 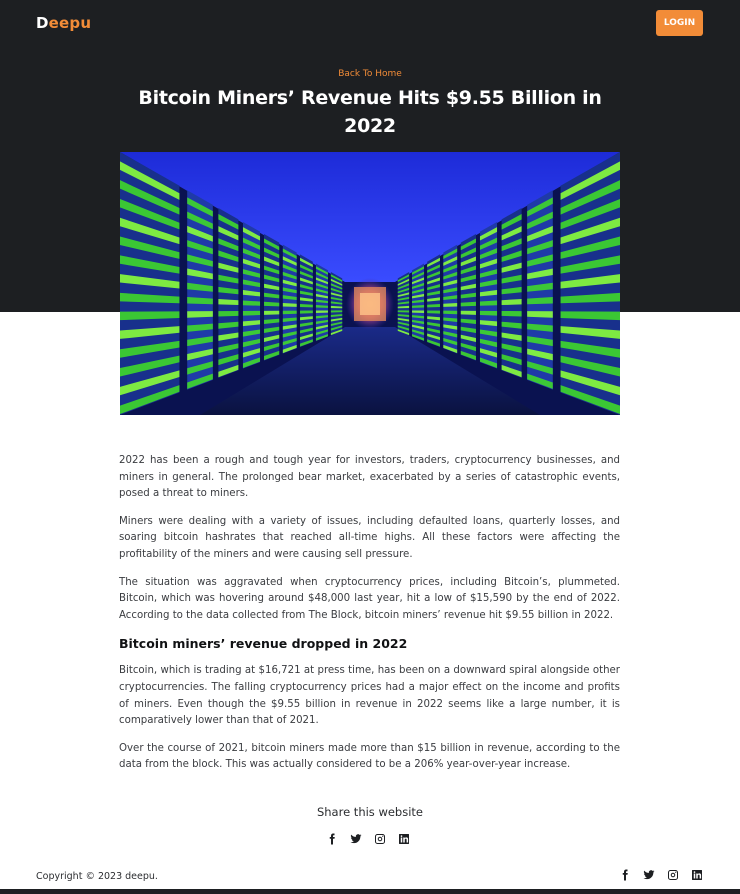 I want to click on article-subheading: Bitcoin miners’ revenue dropped in 2022, so click(x=263, y=644).